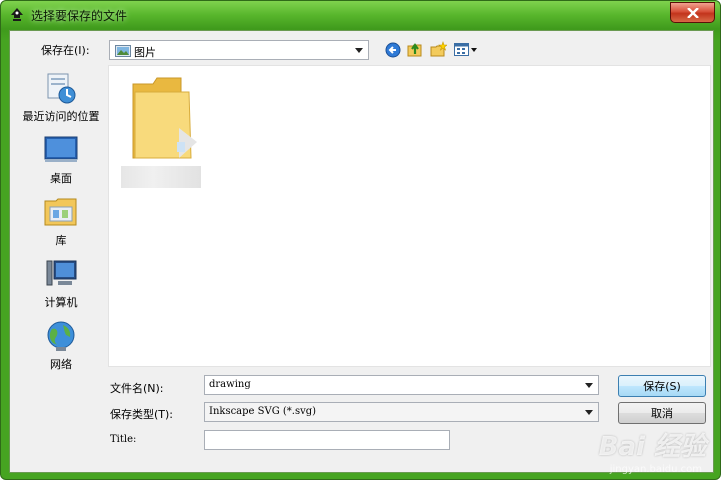  Describe the element at coordinates (61, 178) in the screenshot. I see `place-label: 桌面` at that location.